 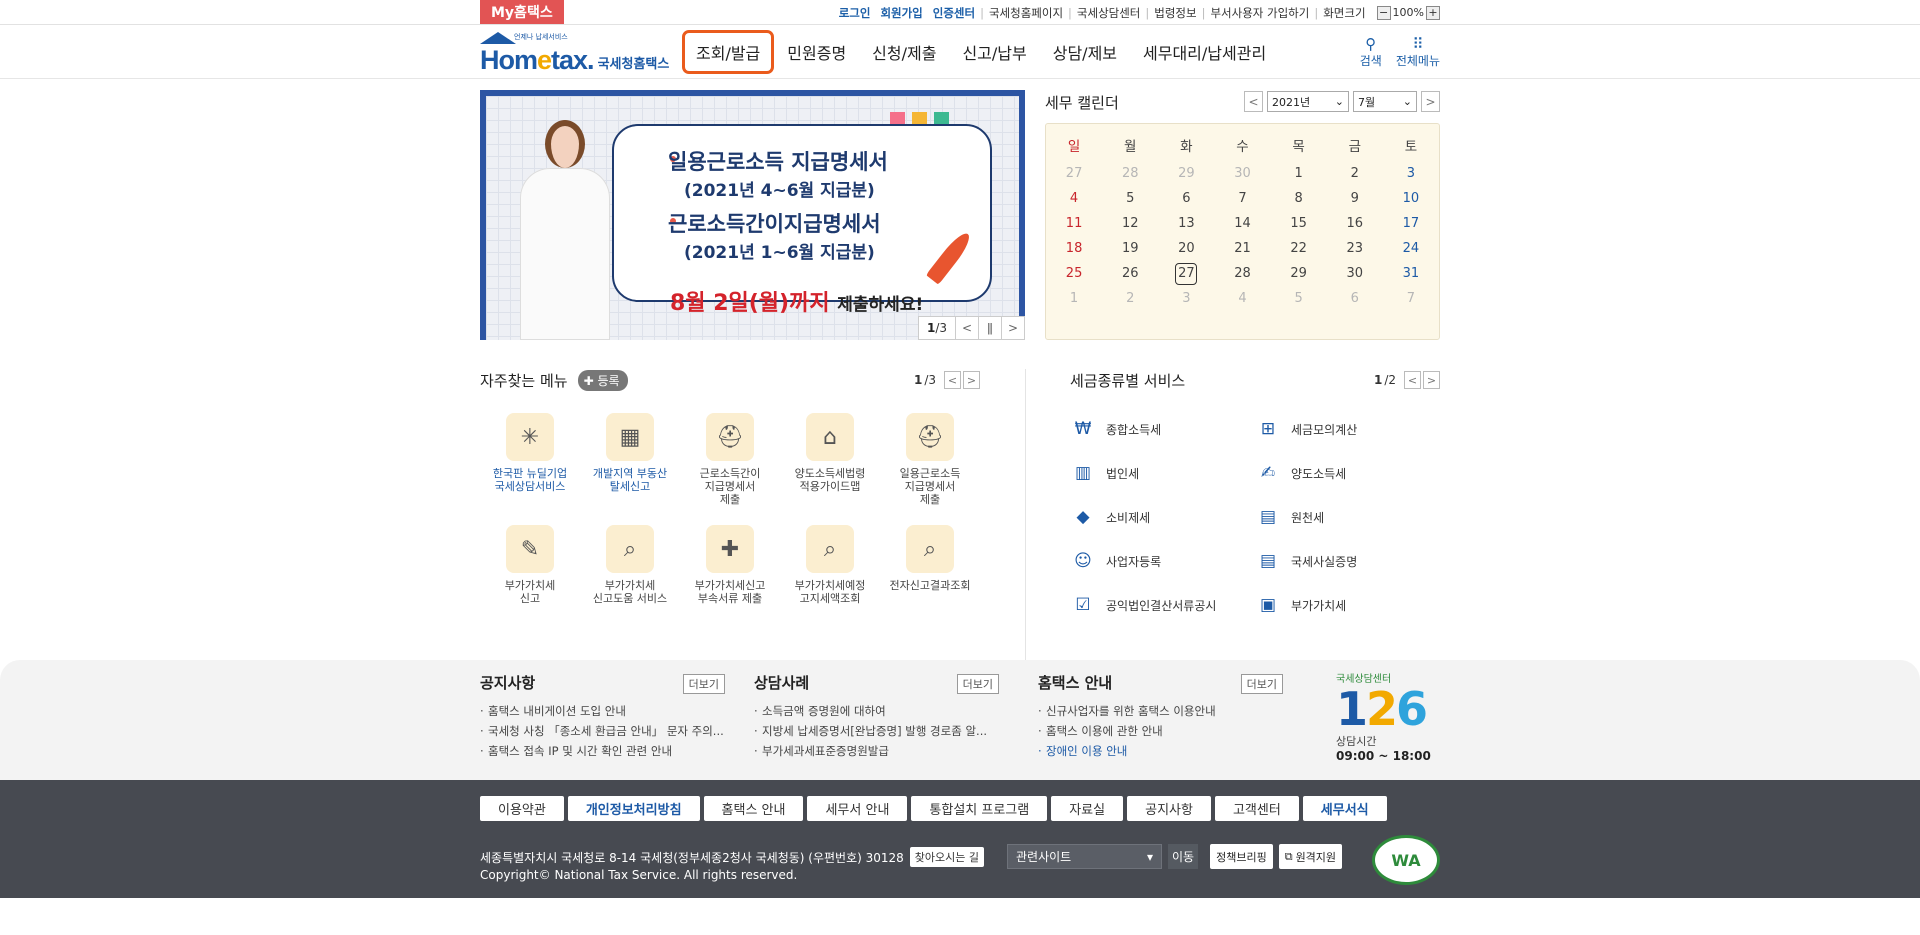 What do you see at coordinates (1308, 101) in the screenshot?
I see `year-select: 2021년 ⌄` at bounding box center [1308, 101].